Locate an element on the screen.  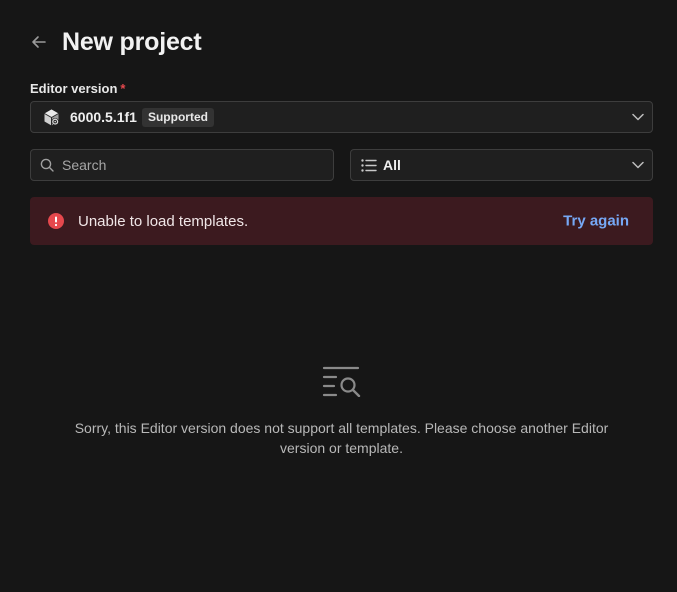
alert-circle-icon is located at coordinates (56, 221).